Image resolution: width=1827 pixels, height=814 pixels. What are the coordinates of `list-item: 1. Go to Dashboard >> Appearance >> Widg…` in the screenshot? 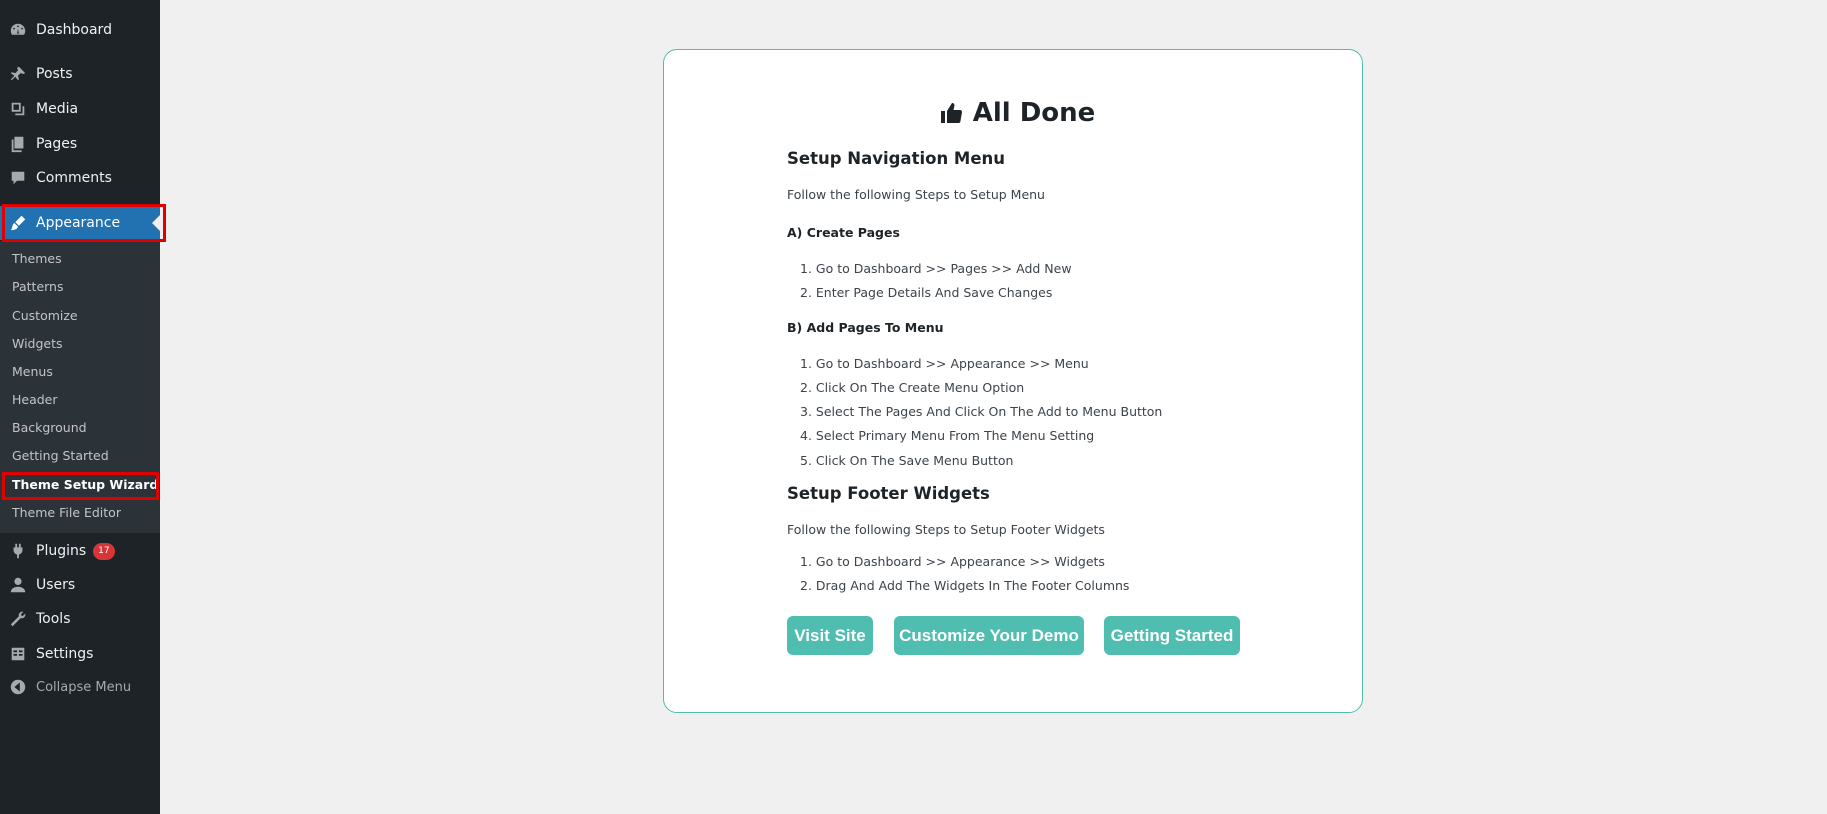 It's located at (952, 561).